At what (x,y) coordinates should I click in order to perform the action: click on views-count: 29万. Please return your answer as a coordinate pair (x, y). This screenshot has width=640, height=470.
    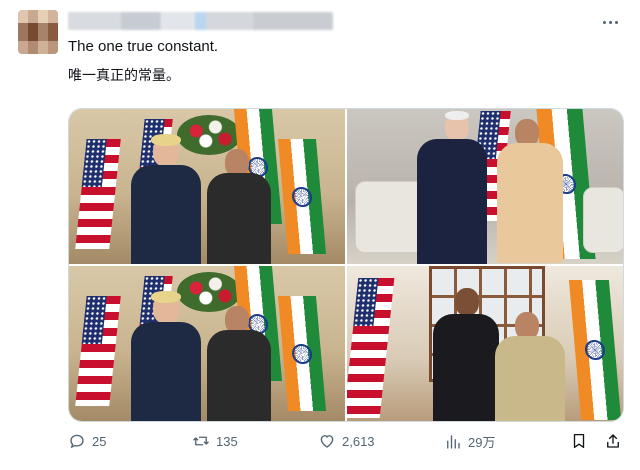
    Looking at the image, I should click on (482, 442).